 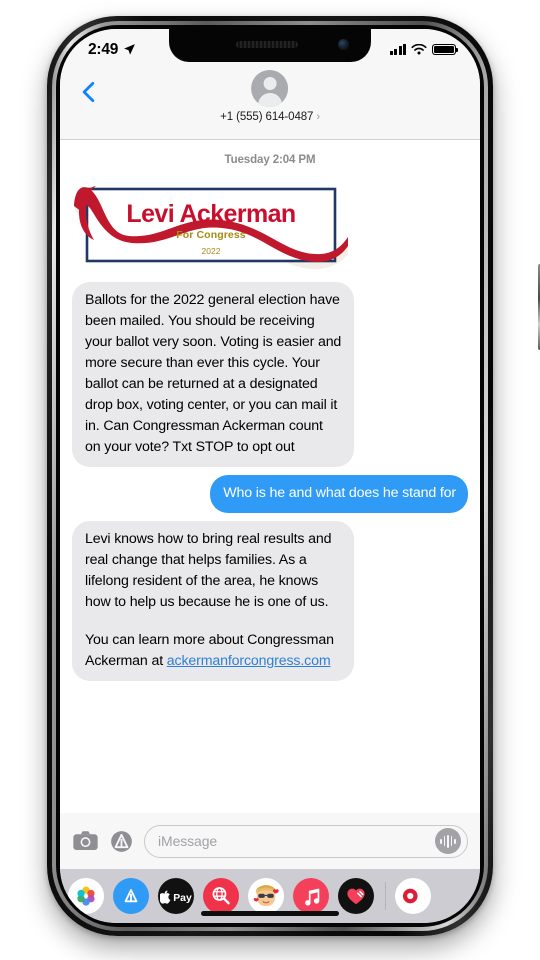 I want to click on contact-phone-number: +1 (555) 614-0487 ›, so click(x=270, y=117).